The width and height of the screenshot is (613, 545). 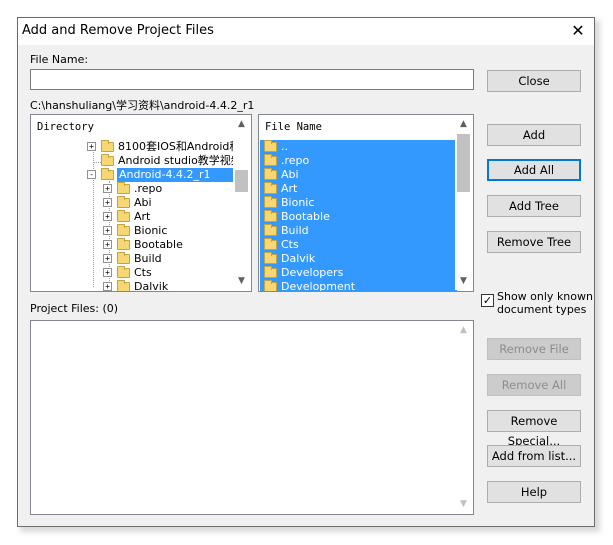 I want to click on list-item: Bionic, so click(x=358, y=203).